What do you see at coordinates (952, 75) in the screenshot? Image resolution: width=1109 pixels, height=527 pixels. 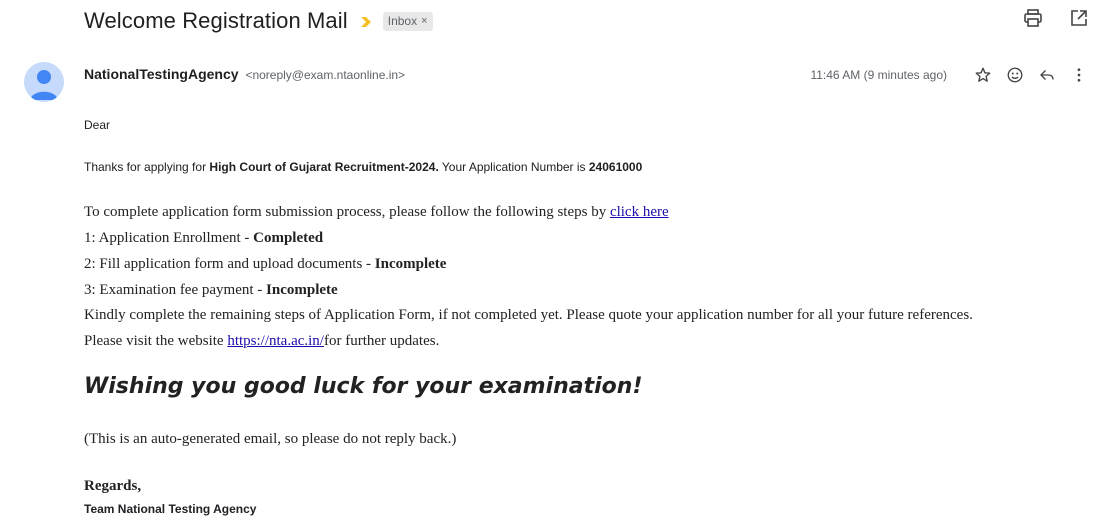 I see `meta-row: 11:46 AM (9 minutes ago)` at bounding box center [952, 75].